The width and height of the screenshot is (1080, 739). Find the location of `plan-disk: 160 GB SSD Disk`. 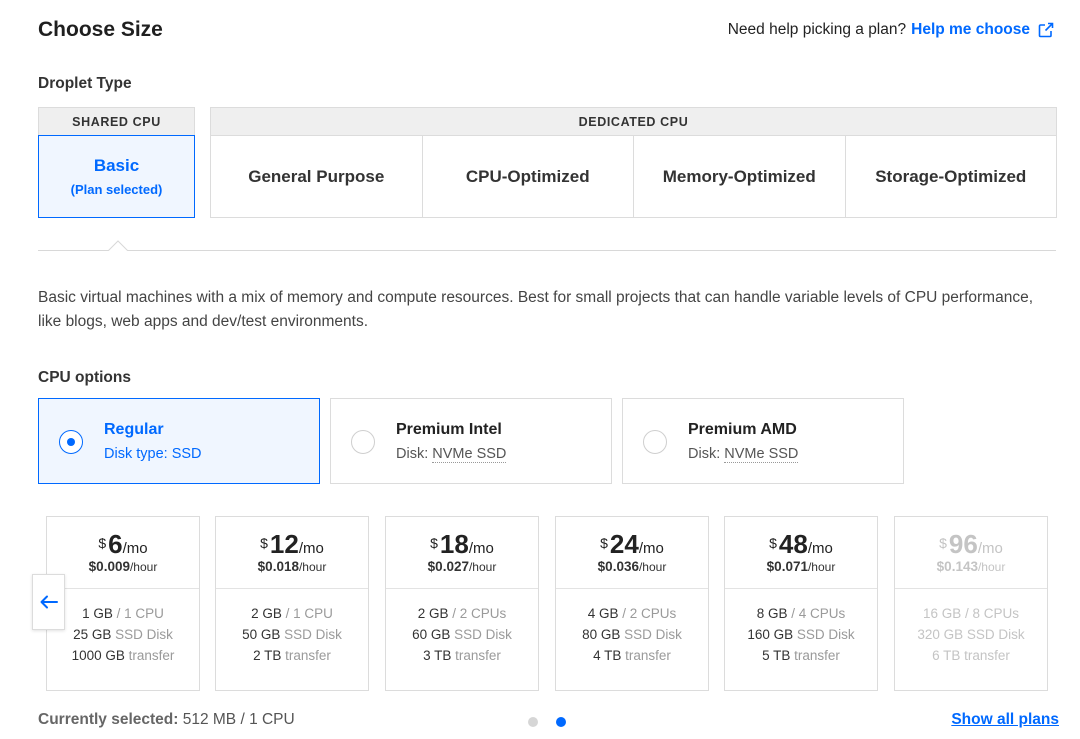

plan-disk: 160 GB SSD Disk is located at coordinates (801, 634).